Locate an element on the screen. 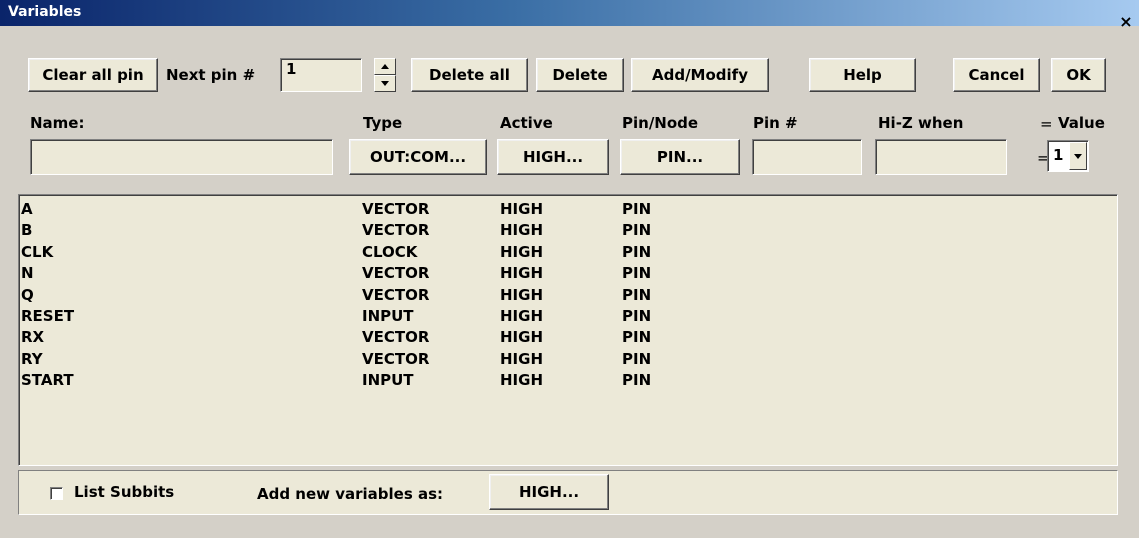  active-label: Active is located at coordinates (526, 123).